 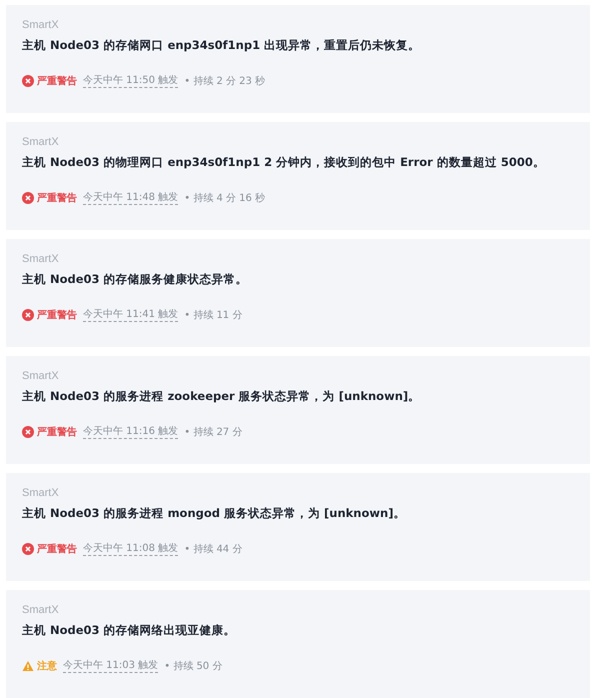 I want to click on warning-icon, so click(x=28, y=666).